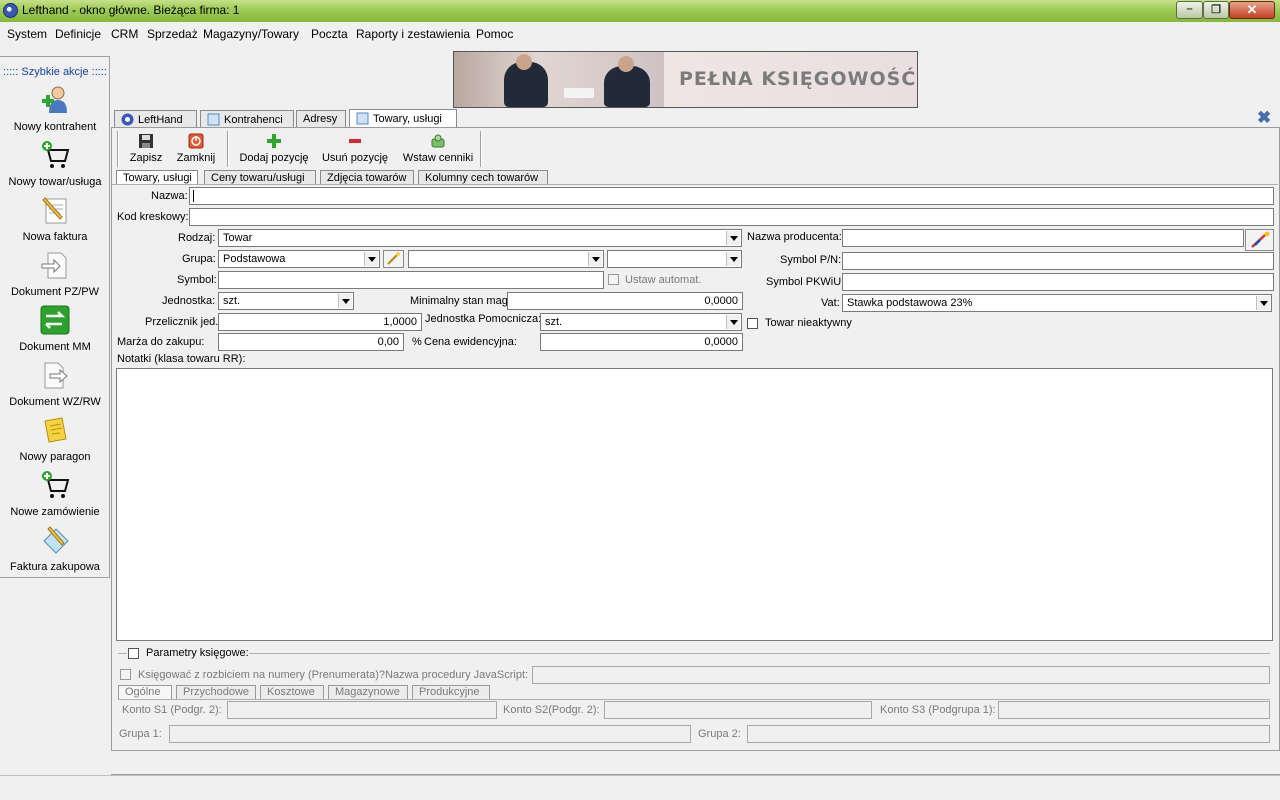 The height and width of the screenshot is (800, 1280). I want to click on sidebar-item-new-contractor: Nowy kontrahent, so click(55, 112).